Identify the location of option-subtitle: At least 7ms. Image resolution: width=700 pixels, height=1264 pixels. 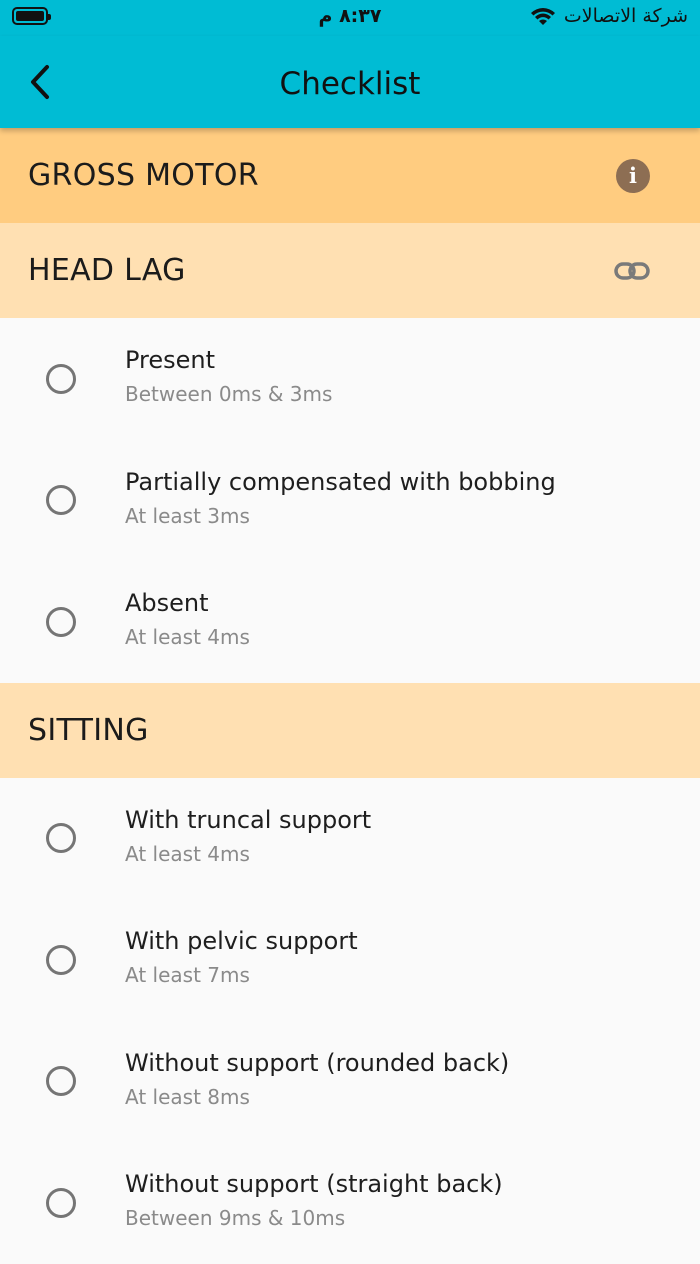
(187, 975).